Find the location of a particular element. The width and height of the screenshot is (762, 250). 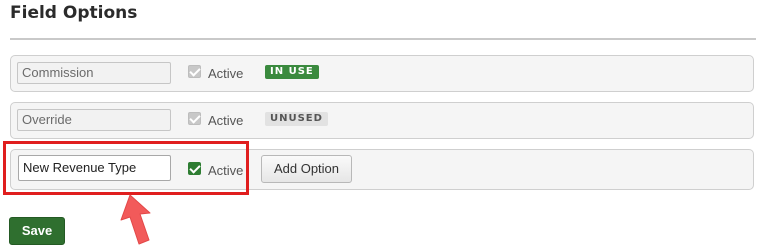

status-badge: UNUSED is located at coordinates (296, 119).